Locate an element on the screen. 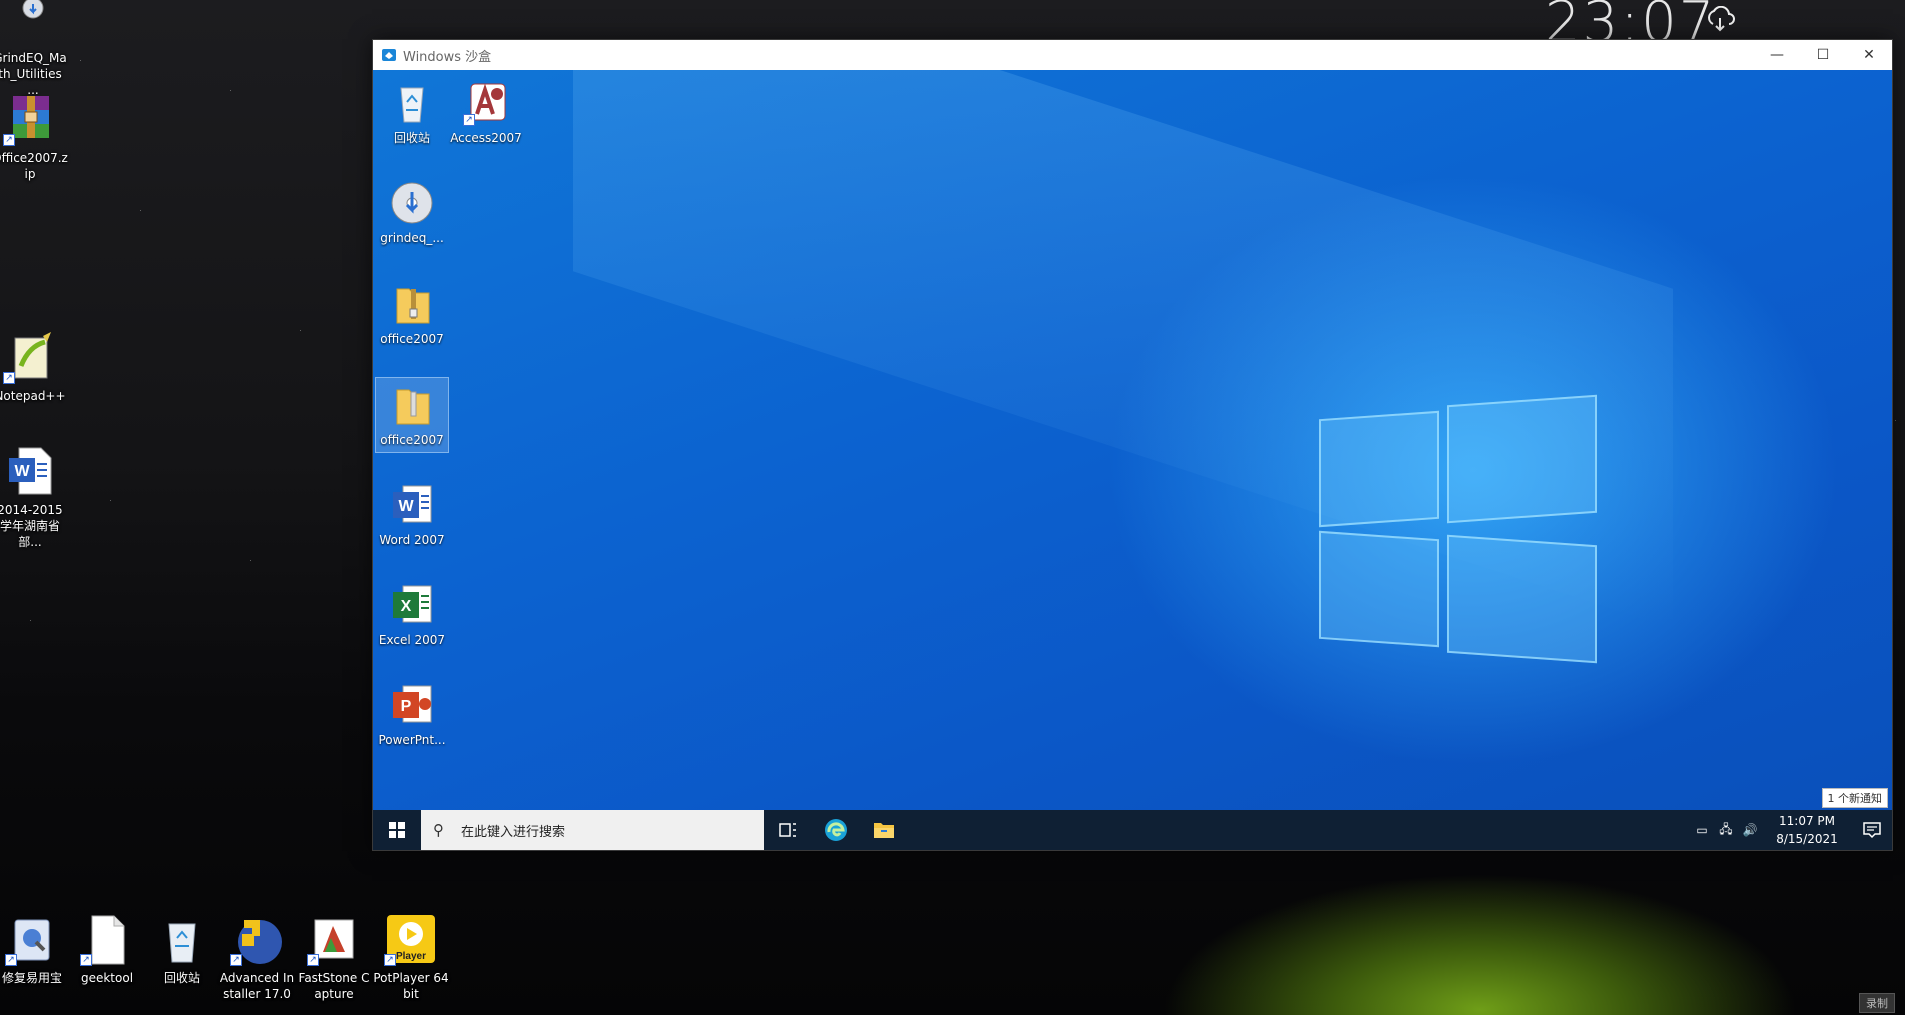 This screenshot has height=1015, width=1905. windows-start-icon is located at coordinates (397, 830).